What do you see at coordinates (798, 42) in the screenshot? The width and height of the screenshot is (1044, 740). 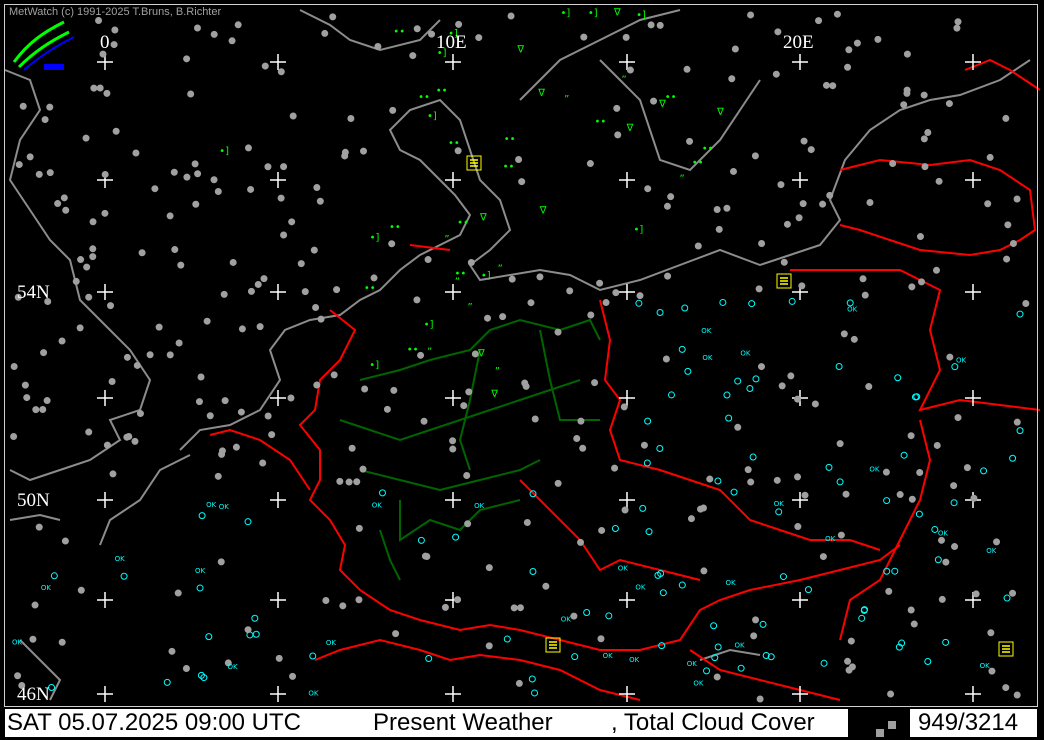 I see `lon-label-20e: 20E` at bounding box center [798, 42].